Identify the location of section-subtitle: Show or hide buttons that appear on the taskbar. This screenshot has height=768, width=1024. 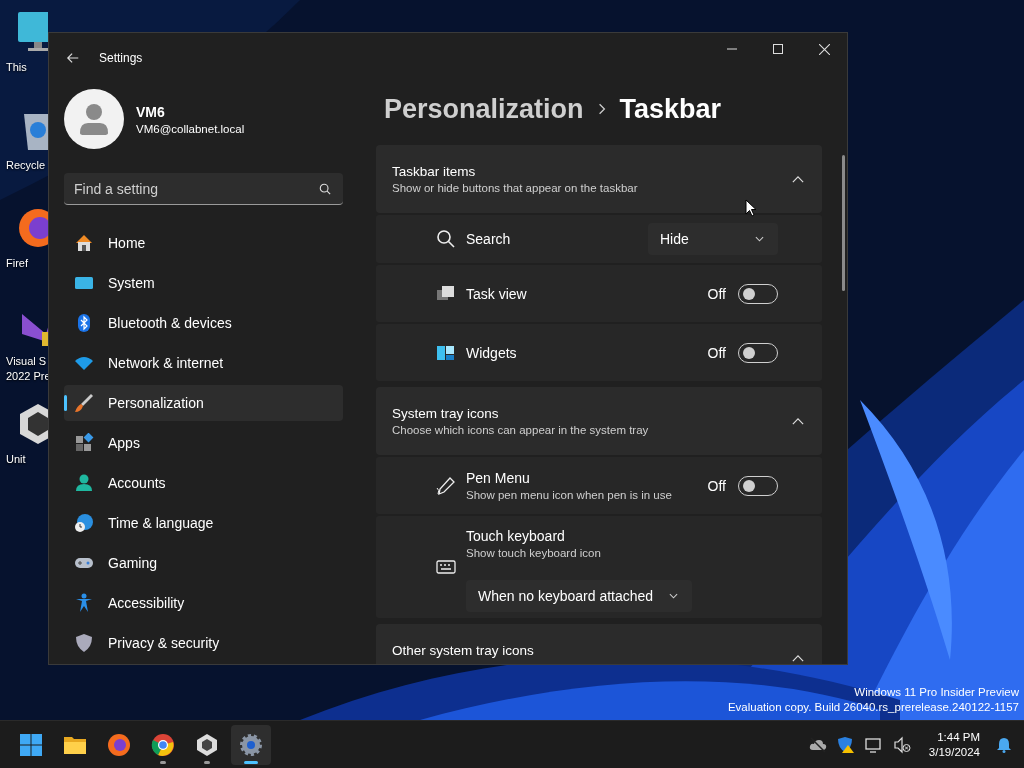
(515, 188).